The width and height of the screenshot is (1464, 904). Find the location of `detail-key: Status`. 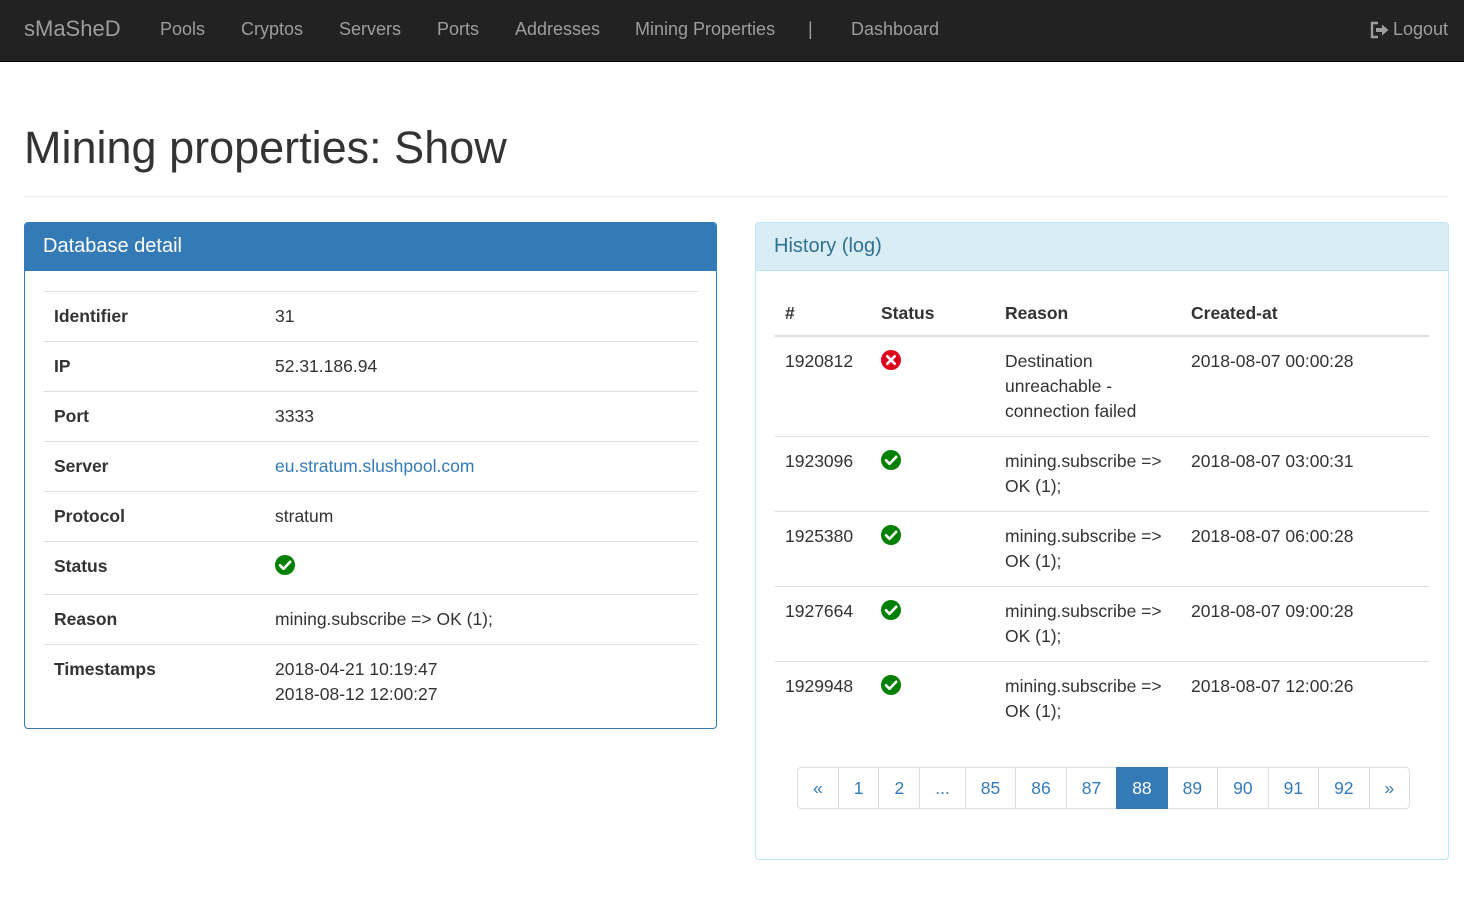

detail-key: Status is located at coordinates (154, 568).